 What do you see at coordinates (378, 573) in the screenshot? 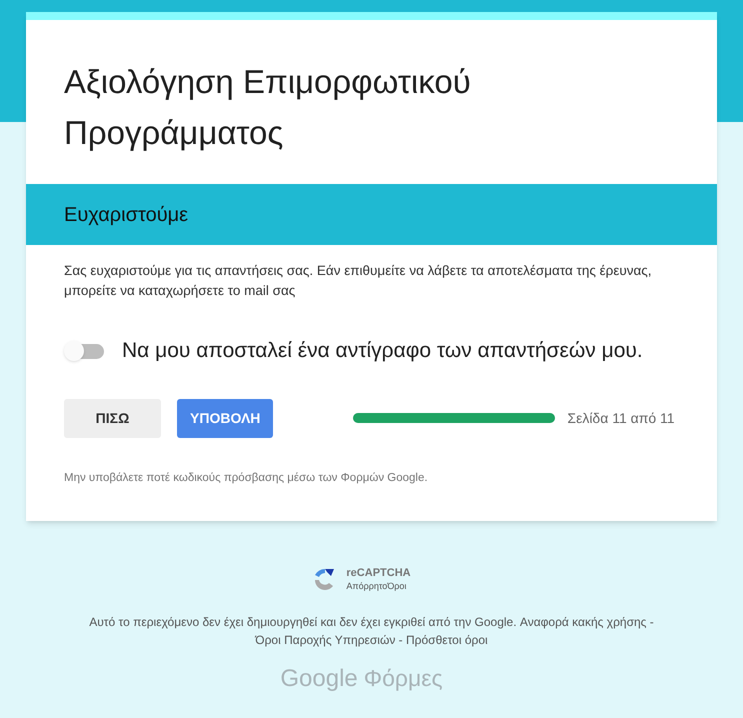
I see `recaptcha-label: reCAPTCHA` at bounding box center [378, 573].